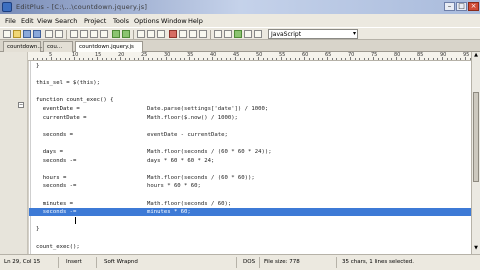 Image resolution: width=480 pixels, height=270 pixels. What do you see at coordinates (250, 178) in the screenshot?
I see `code-line: hours = Math.floor(seconds / (60 * 60));` at bounding box center [250, 178].